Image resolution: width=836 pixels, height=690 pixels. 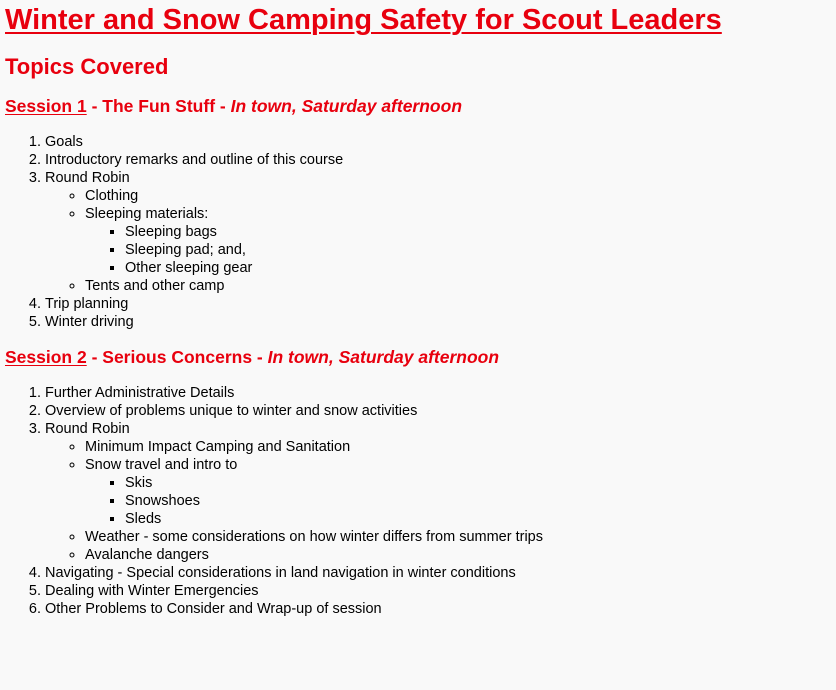 What do you see at coordinates (171, 232) in the screenshot?
I see `list-item-text: Sleeping bags` at bounding box center [171, 232].